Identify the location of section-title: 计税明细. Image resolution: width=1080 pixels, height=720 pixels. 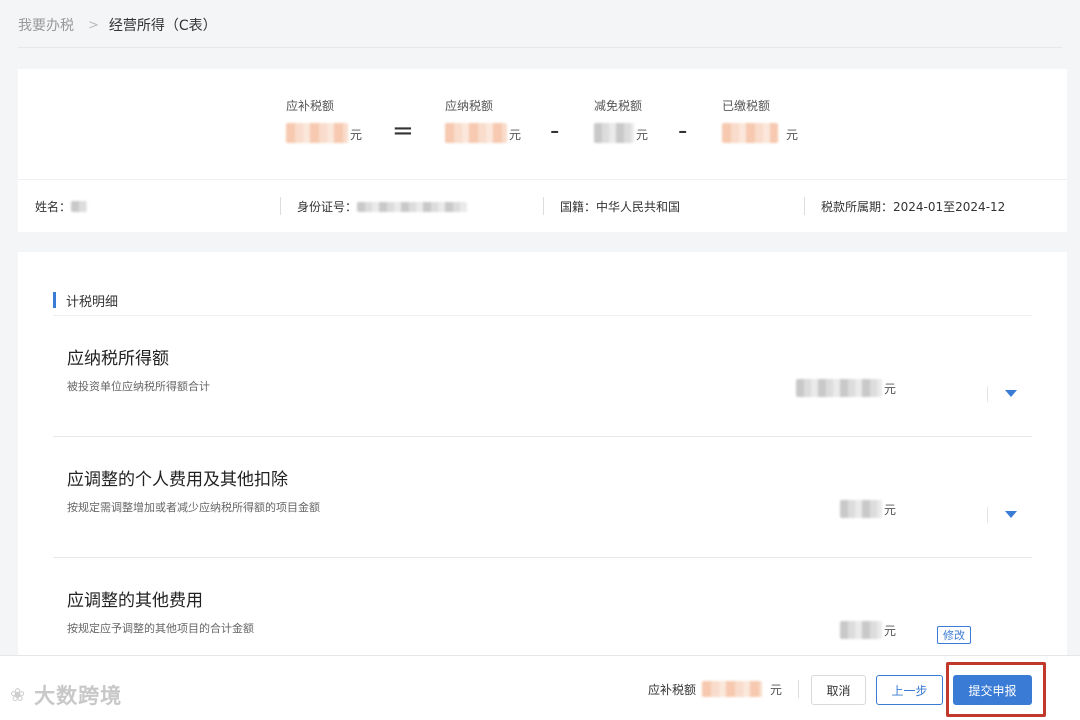
(85, 301).